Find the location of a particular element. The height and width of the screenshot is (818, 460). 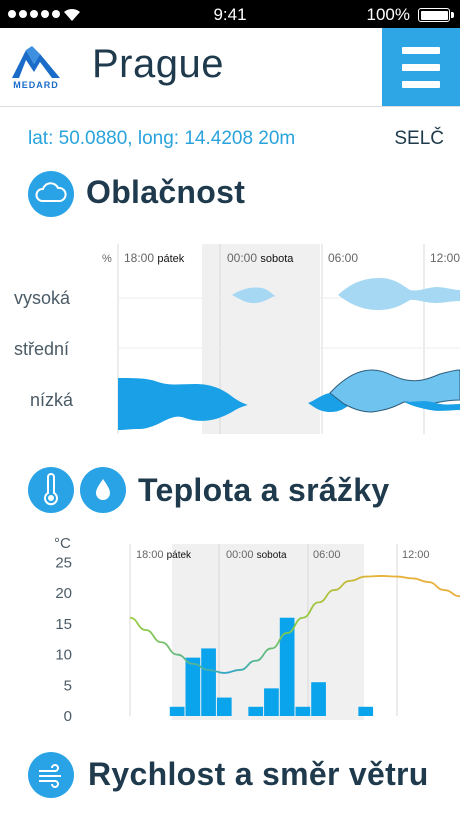

medard-logo: MEDARD is located at coordinates (36, 68).